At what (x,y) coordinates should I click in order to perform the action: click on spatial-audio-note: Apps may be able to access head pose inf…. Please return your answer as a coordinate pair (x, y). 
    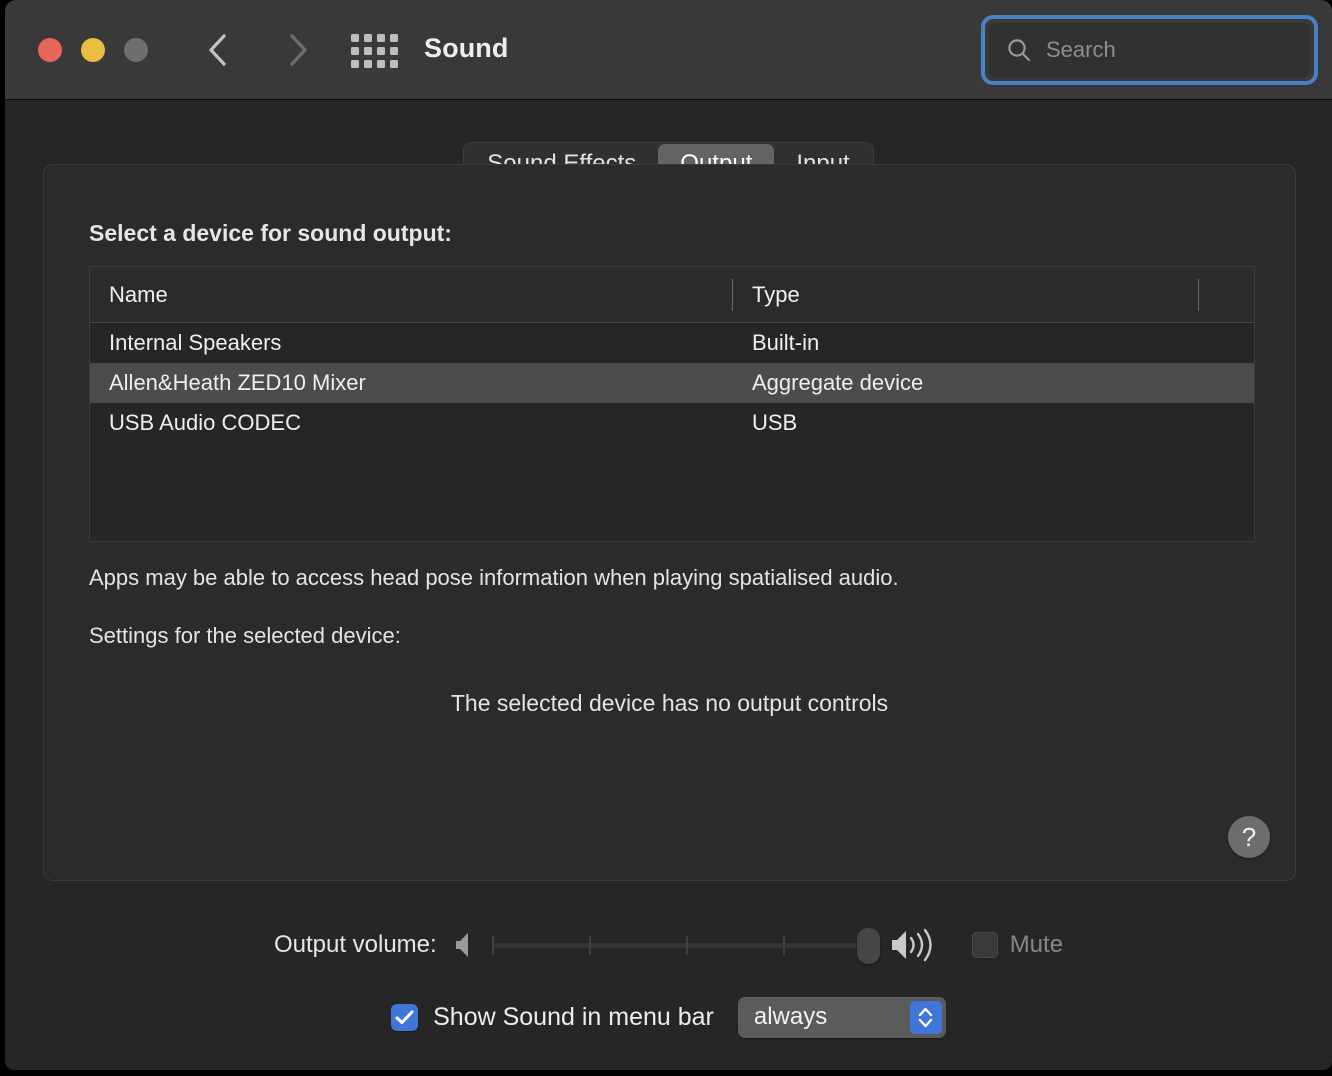
    Looking at the image, I should click on (494, 577).